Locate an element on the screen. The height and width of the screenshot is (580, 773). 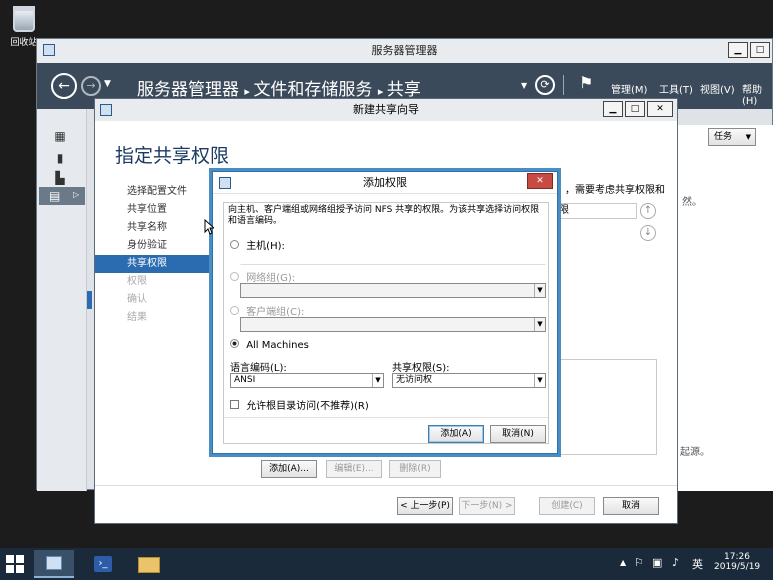
clock-date: 2019/5/19 is located at coordinates (737, 567).